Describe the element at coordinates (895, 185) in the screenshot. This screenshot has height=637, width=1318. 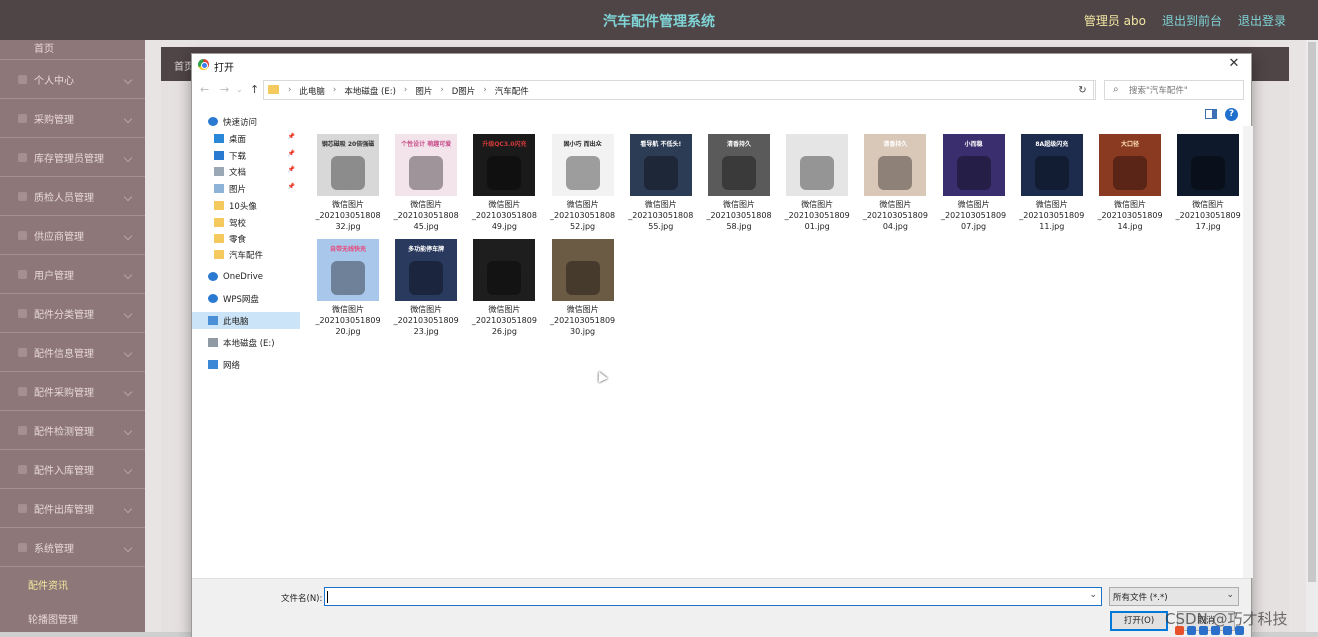
I see `file-tile: 清香持久 微信图片 _202103051809 04.jpg` at that location.